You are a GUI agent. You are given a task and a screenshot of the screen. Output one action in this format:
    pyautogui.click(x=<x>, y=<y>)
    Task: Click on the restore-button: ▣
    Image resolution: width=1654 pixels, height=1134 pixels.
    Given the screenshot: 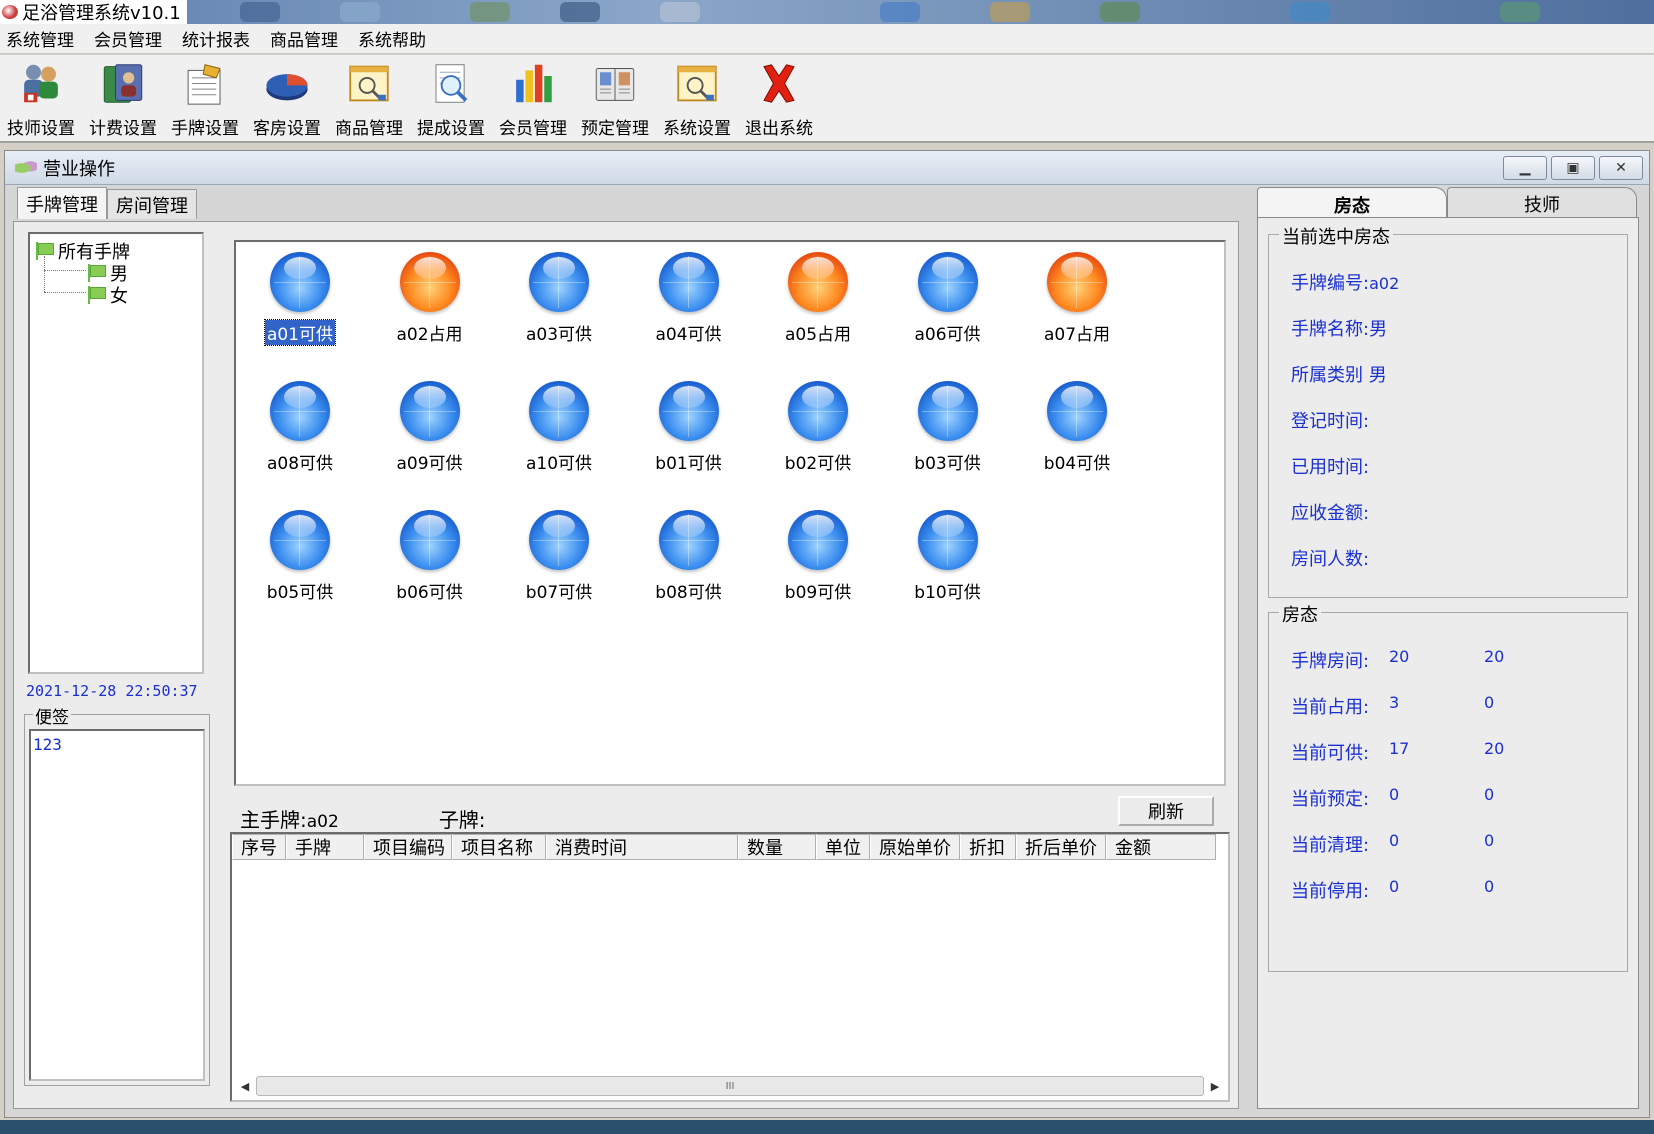 What is the action you would take?
    pyautogui.click(x=1573, y=168)
    